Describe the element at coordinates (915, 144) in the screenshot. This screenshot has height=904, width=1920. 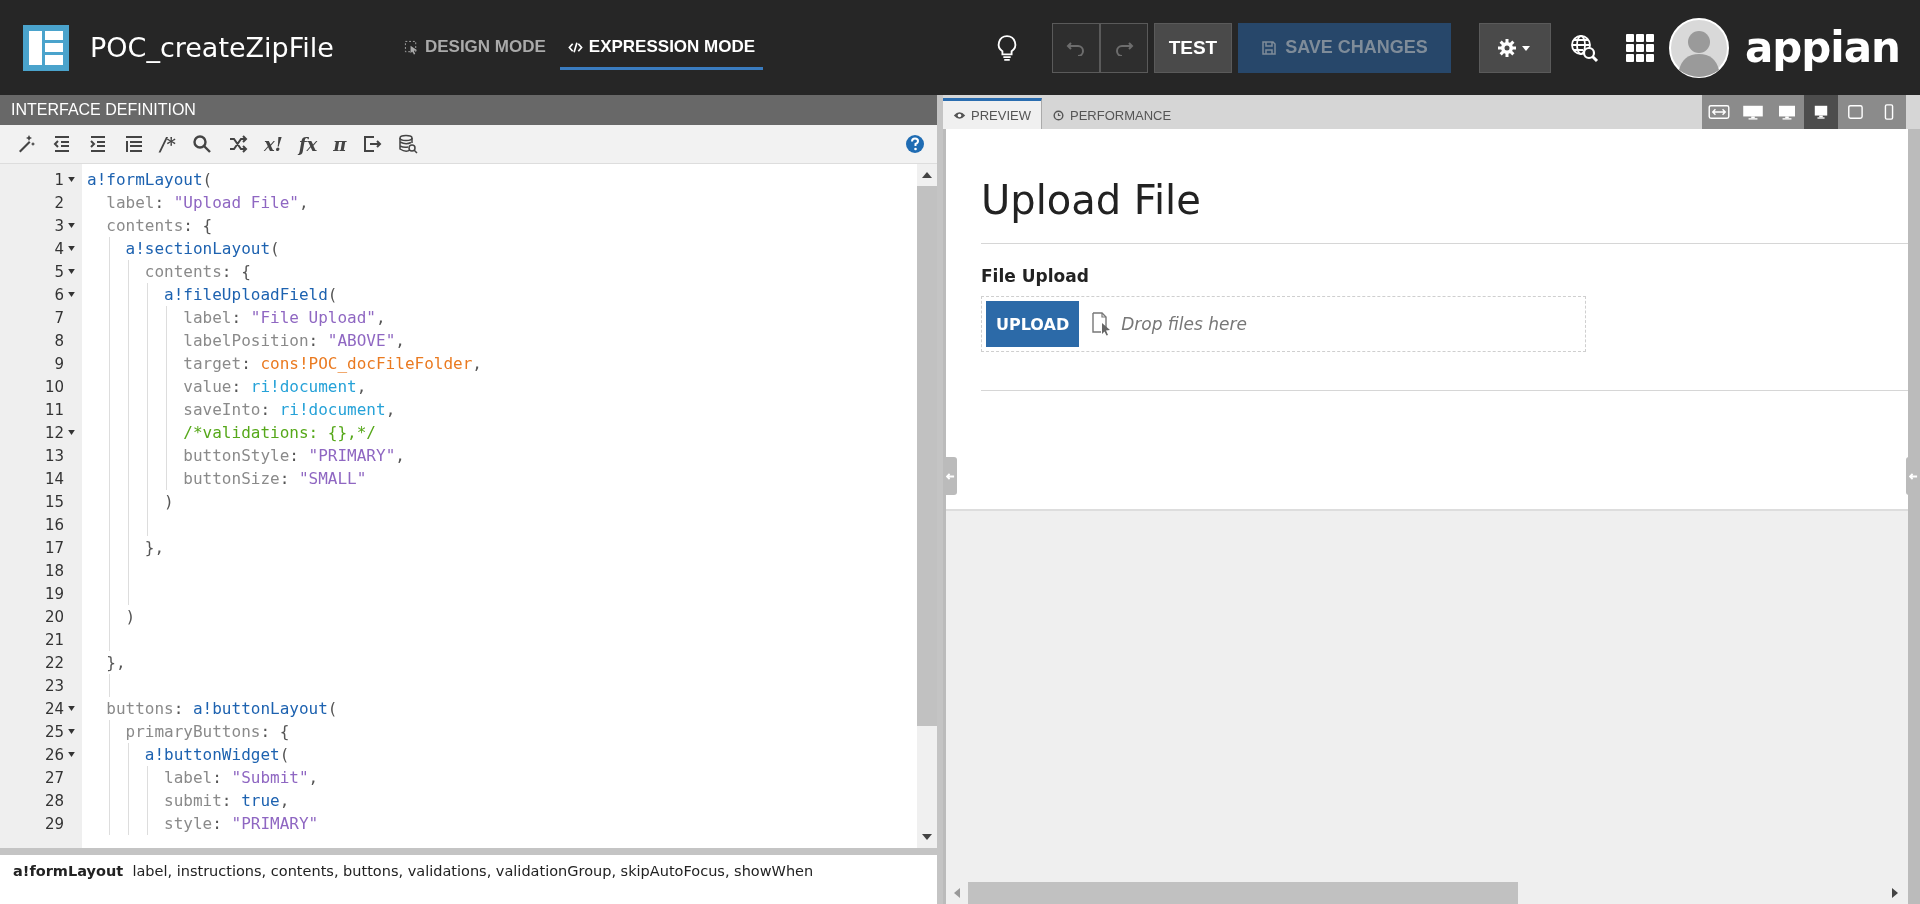
I see `help-icon` at that location.